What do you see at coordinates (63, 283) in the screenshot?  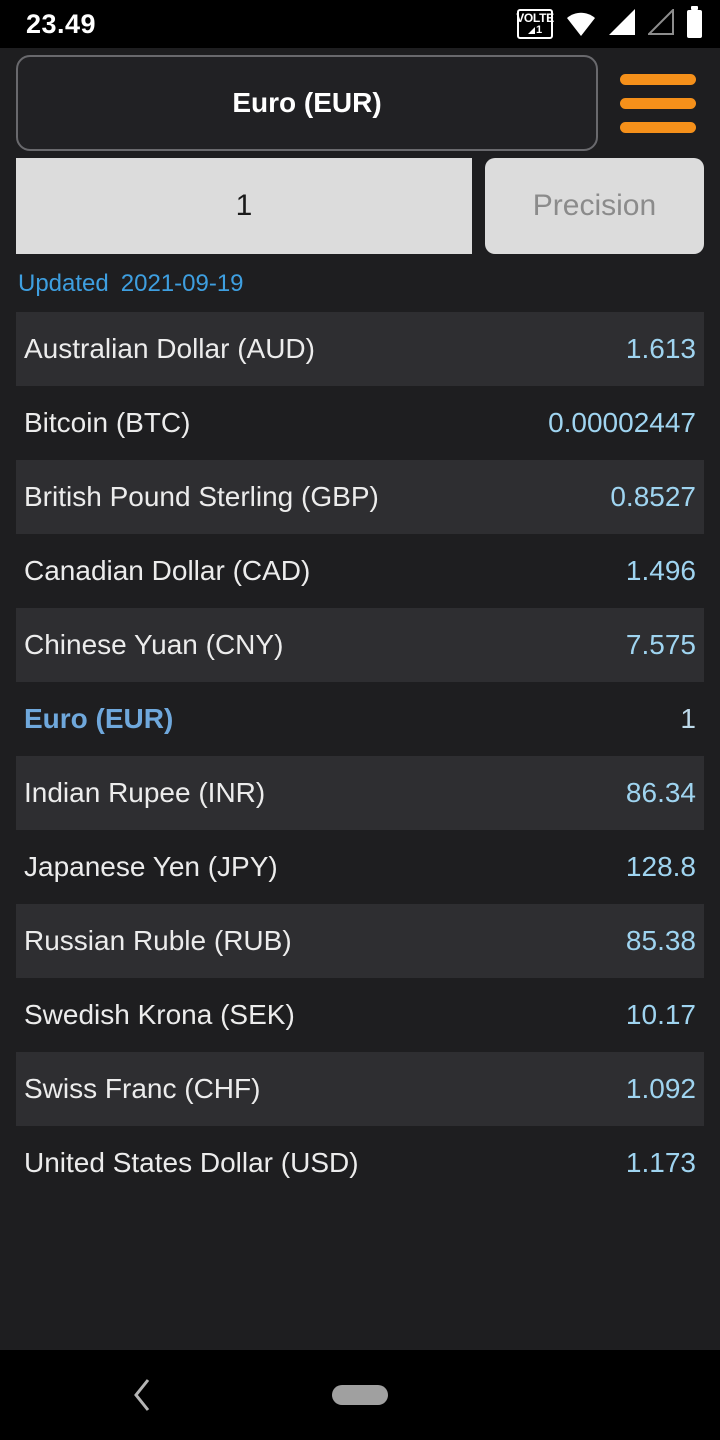 I see `updated-label: Updated` at bounding box center [63, 283].